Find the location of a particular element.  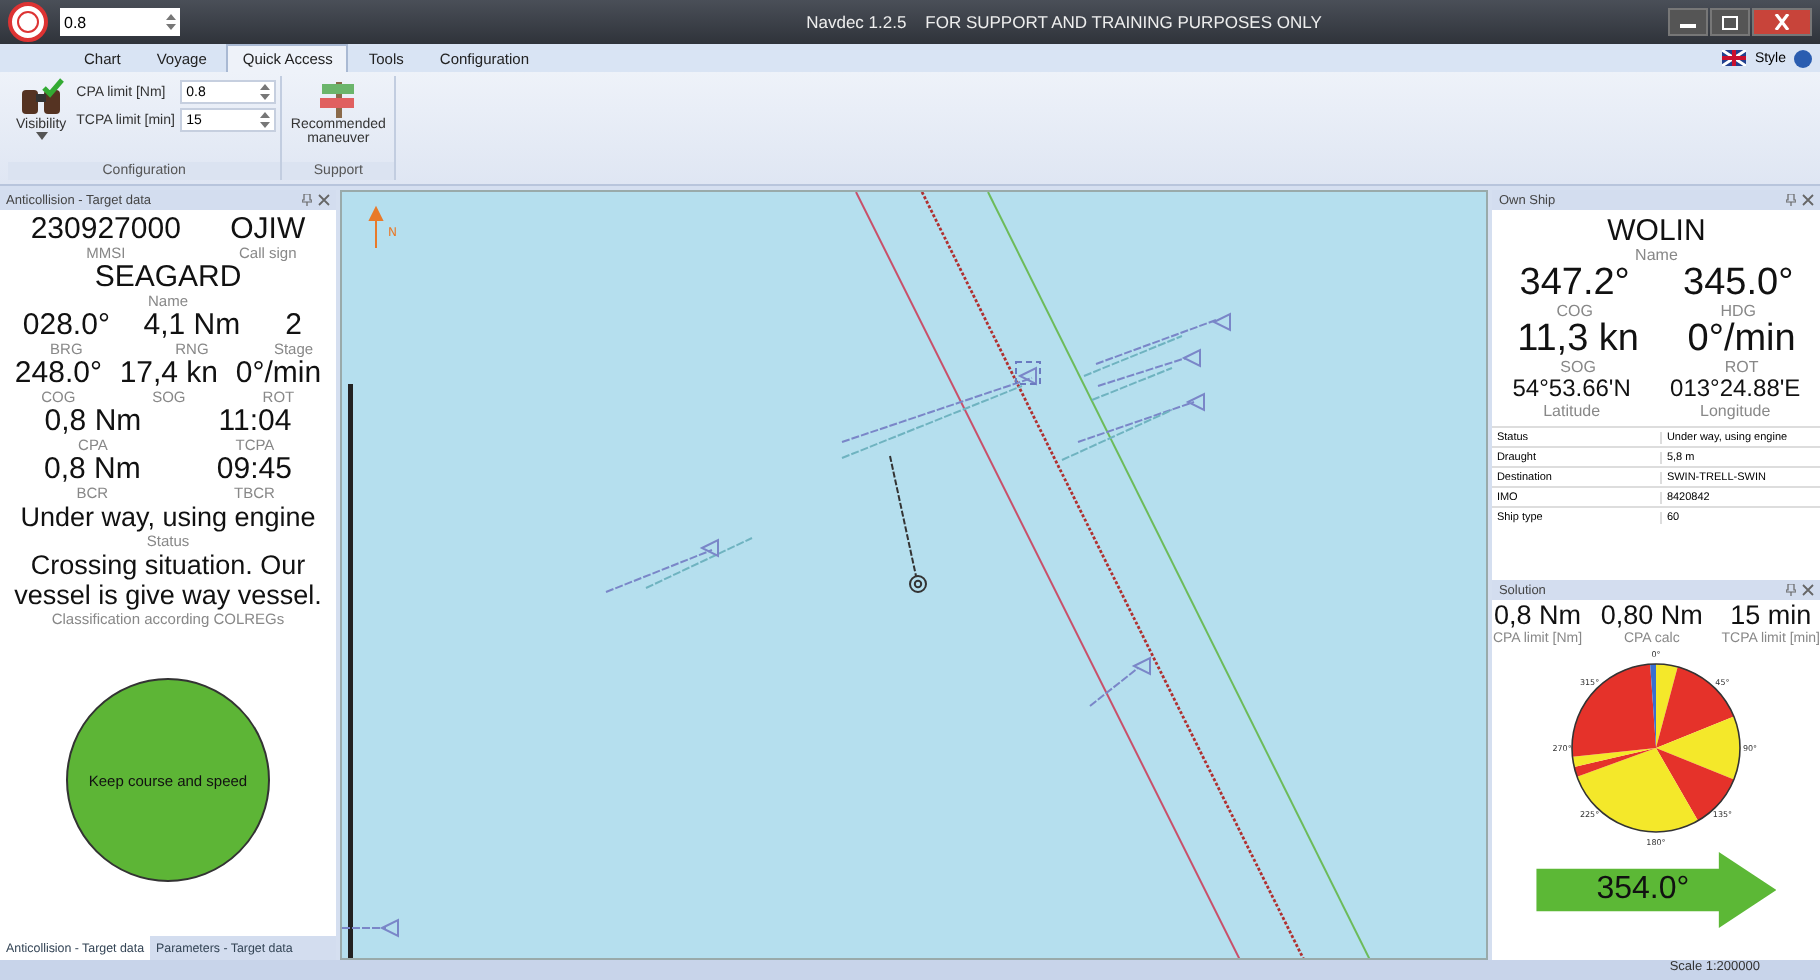

help-icon is located at coordinates (1803, 58).